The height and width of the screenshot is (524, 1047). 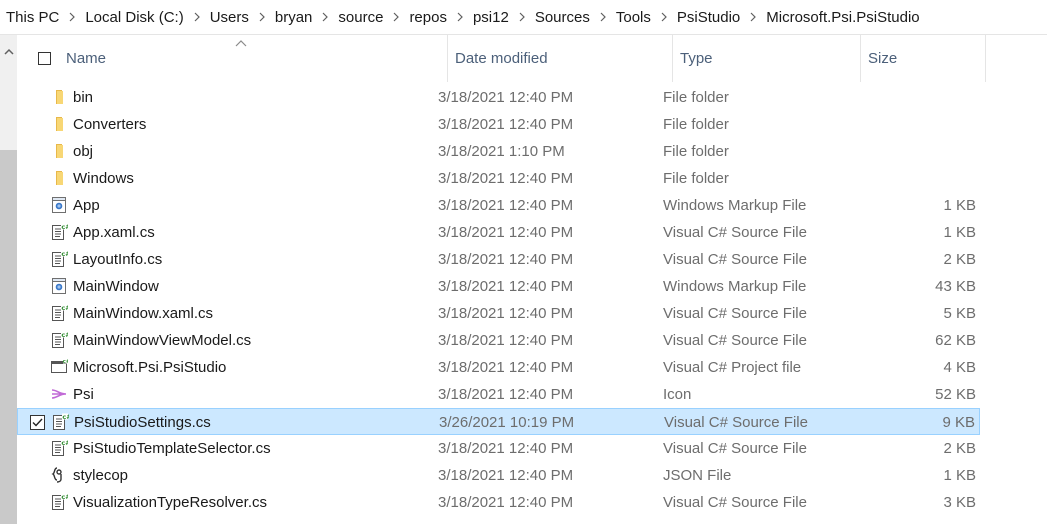 I want to click on breadcrumb-item: Tools, so click(x=633, y=17).